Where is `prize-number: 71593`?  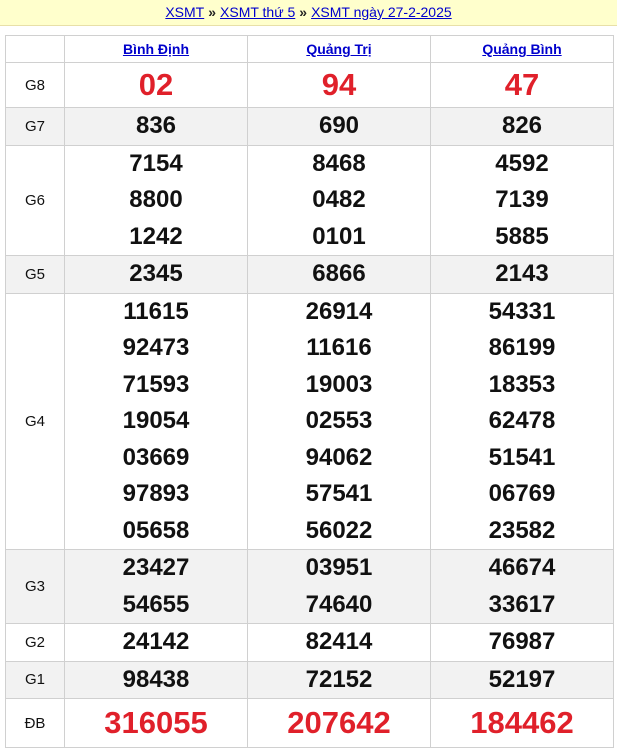
prize-number: 71593 is located at coordinates (156, 384).